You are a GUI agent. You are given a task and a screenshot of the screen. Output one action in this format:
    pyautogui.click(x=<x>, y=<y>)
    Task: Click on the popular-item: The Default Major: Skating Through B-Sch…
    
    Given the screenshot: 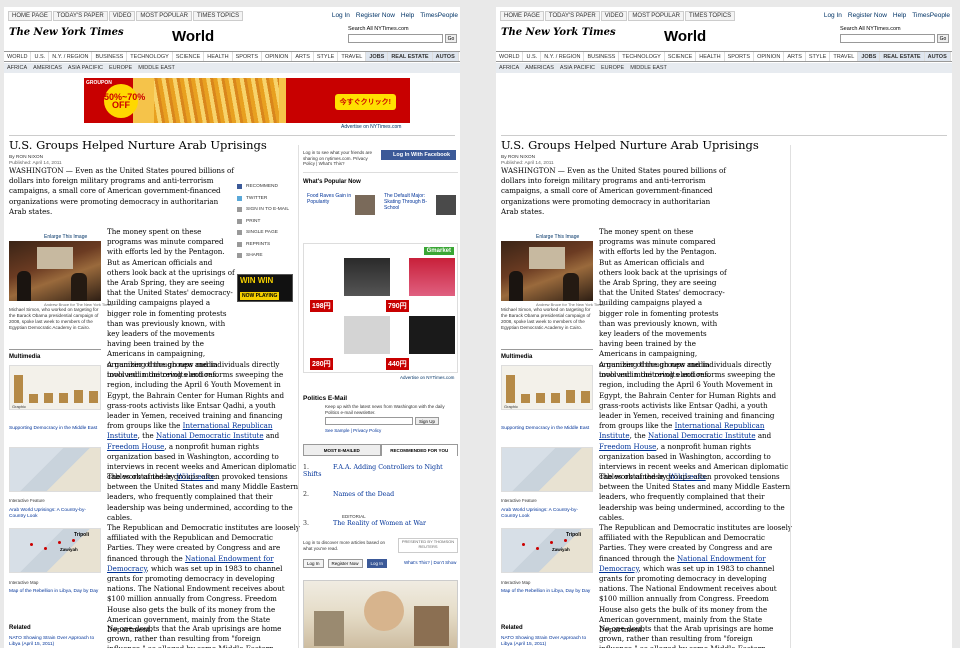 What is the action you would take?
    pyautogui.click(x=406, y=202)
    